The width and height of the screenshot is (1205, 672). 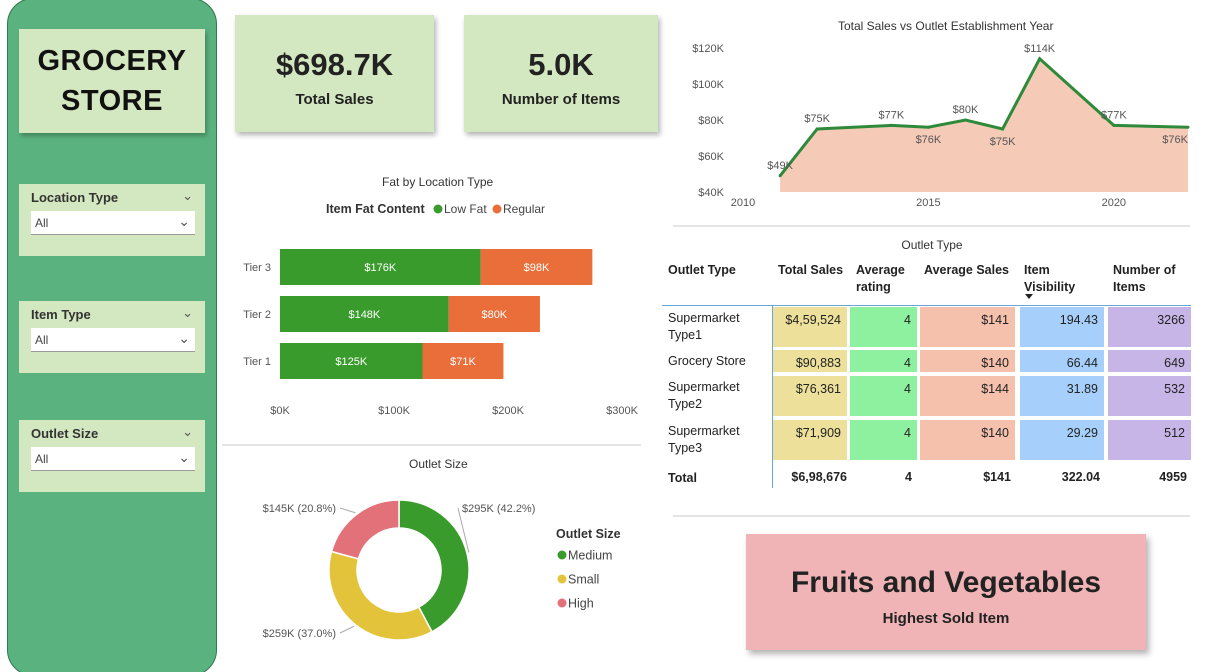 I want to click on table-cell-vis: 194.43, so click(x=1062, y=327).